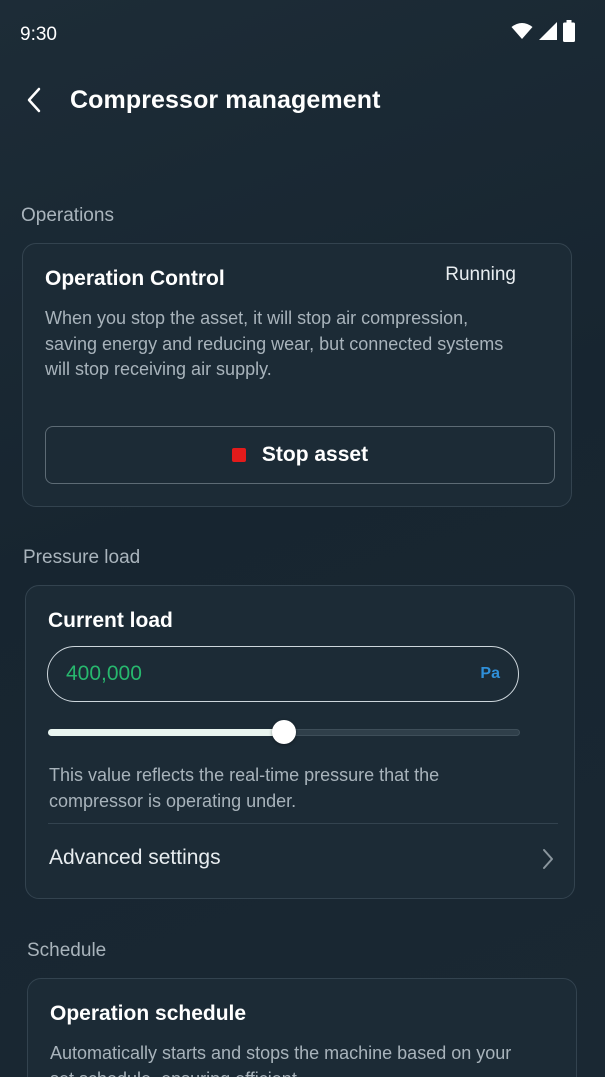 The height and width of the screenshot is (1077, 605). What do you see at coordinates (166, 732) in the screenshot?
I see `slider-fill` at bounding box center [166, 732].